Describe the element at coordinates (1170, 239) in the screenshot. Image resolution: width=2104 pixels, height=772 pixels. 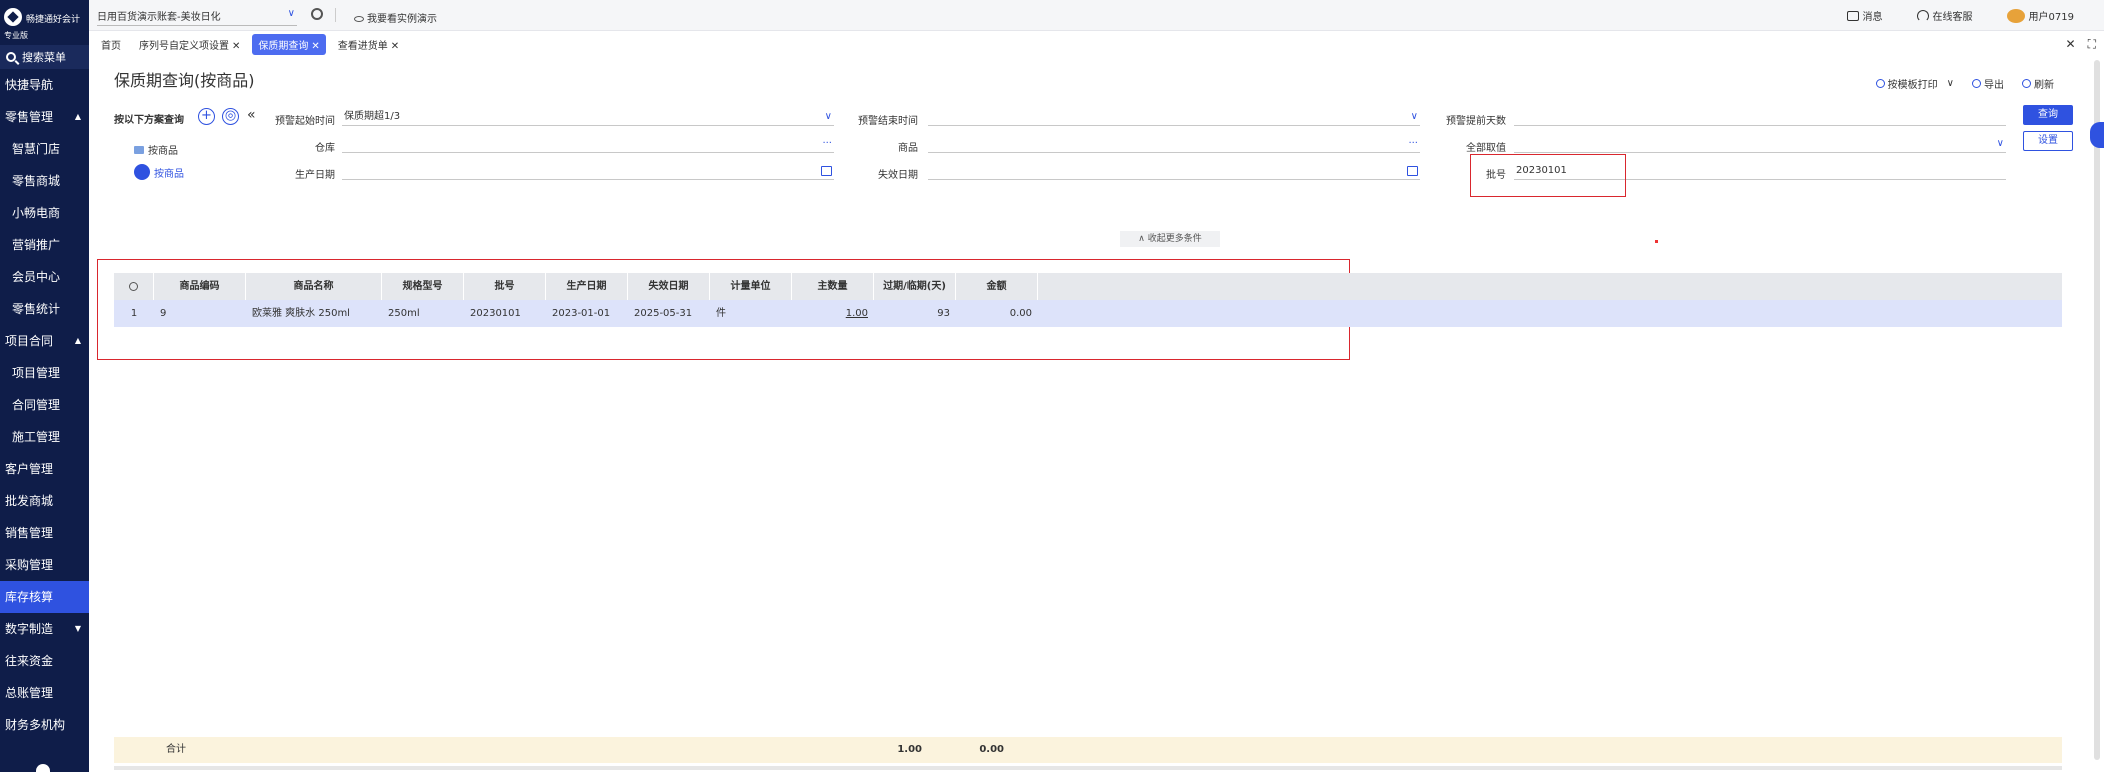
I see `collapse-more-button: ∧ 收起更多条件` at that location.